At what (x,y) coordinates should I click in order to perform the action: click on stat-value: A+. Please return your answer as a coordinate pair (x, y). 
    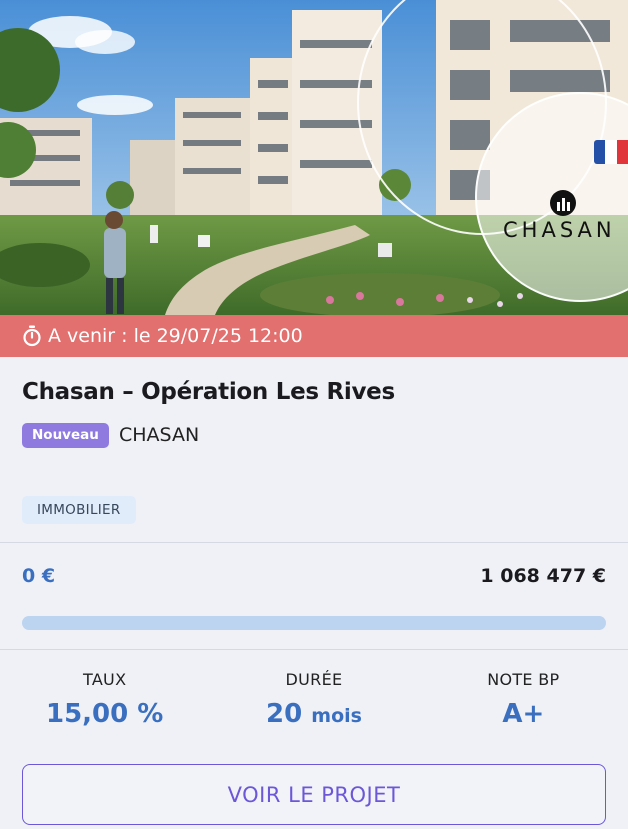
    Looking at the image, I should click on (523, 714).